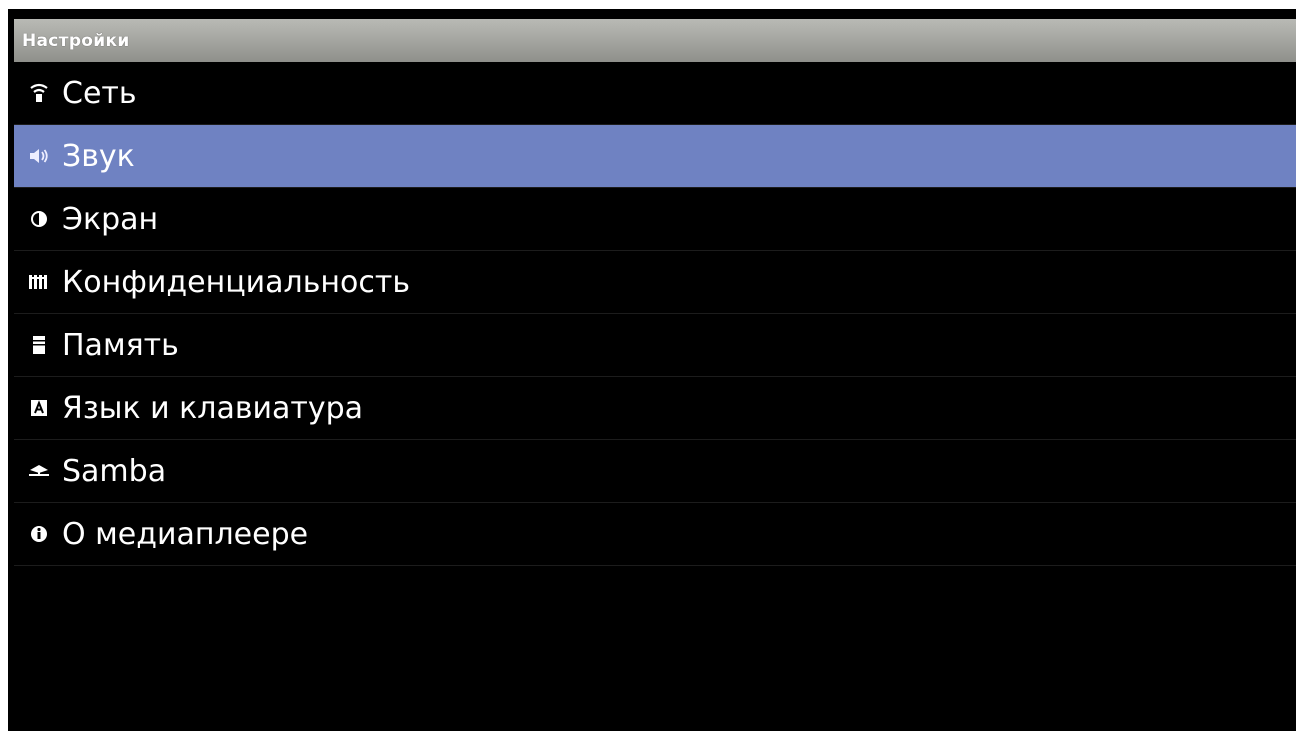  Describe the element at coordinates (655, 40) in the screenshot. I see `title-bar: Настройки` at that location.